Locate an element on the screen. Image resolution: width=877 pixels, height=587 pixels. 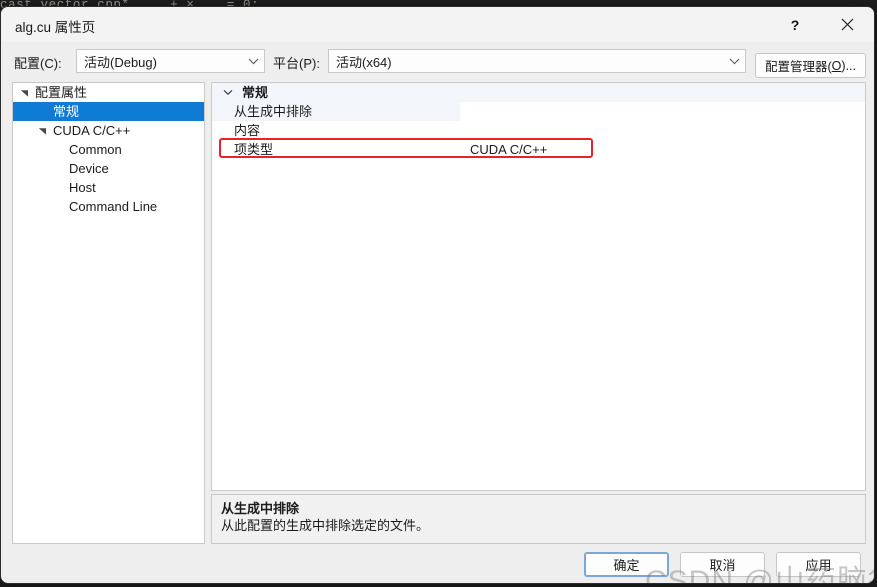
tree-item-command-line: Command Line is located at coordinates (108, 206).